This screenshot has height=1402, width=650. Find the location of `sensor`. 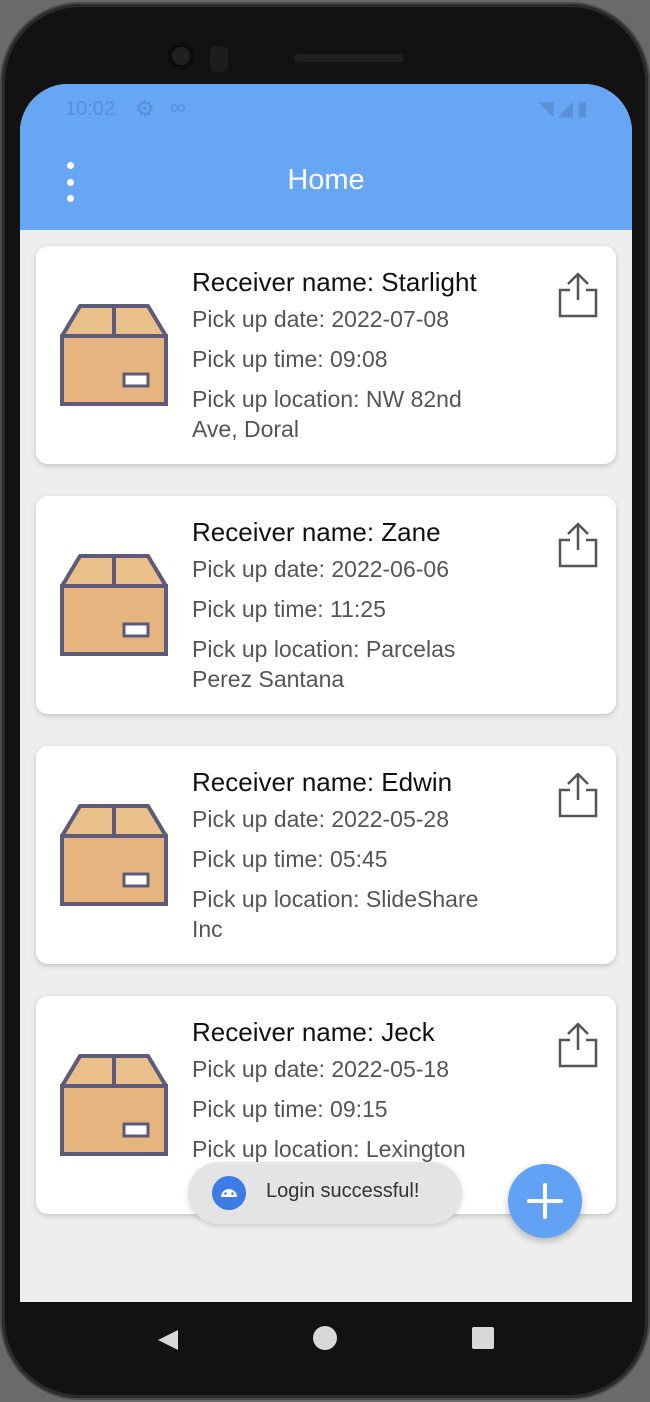

sensor is located at coordinates (219, 59).